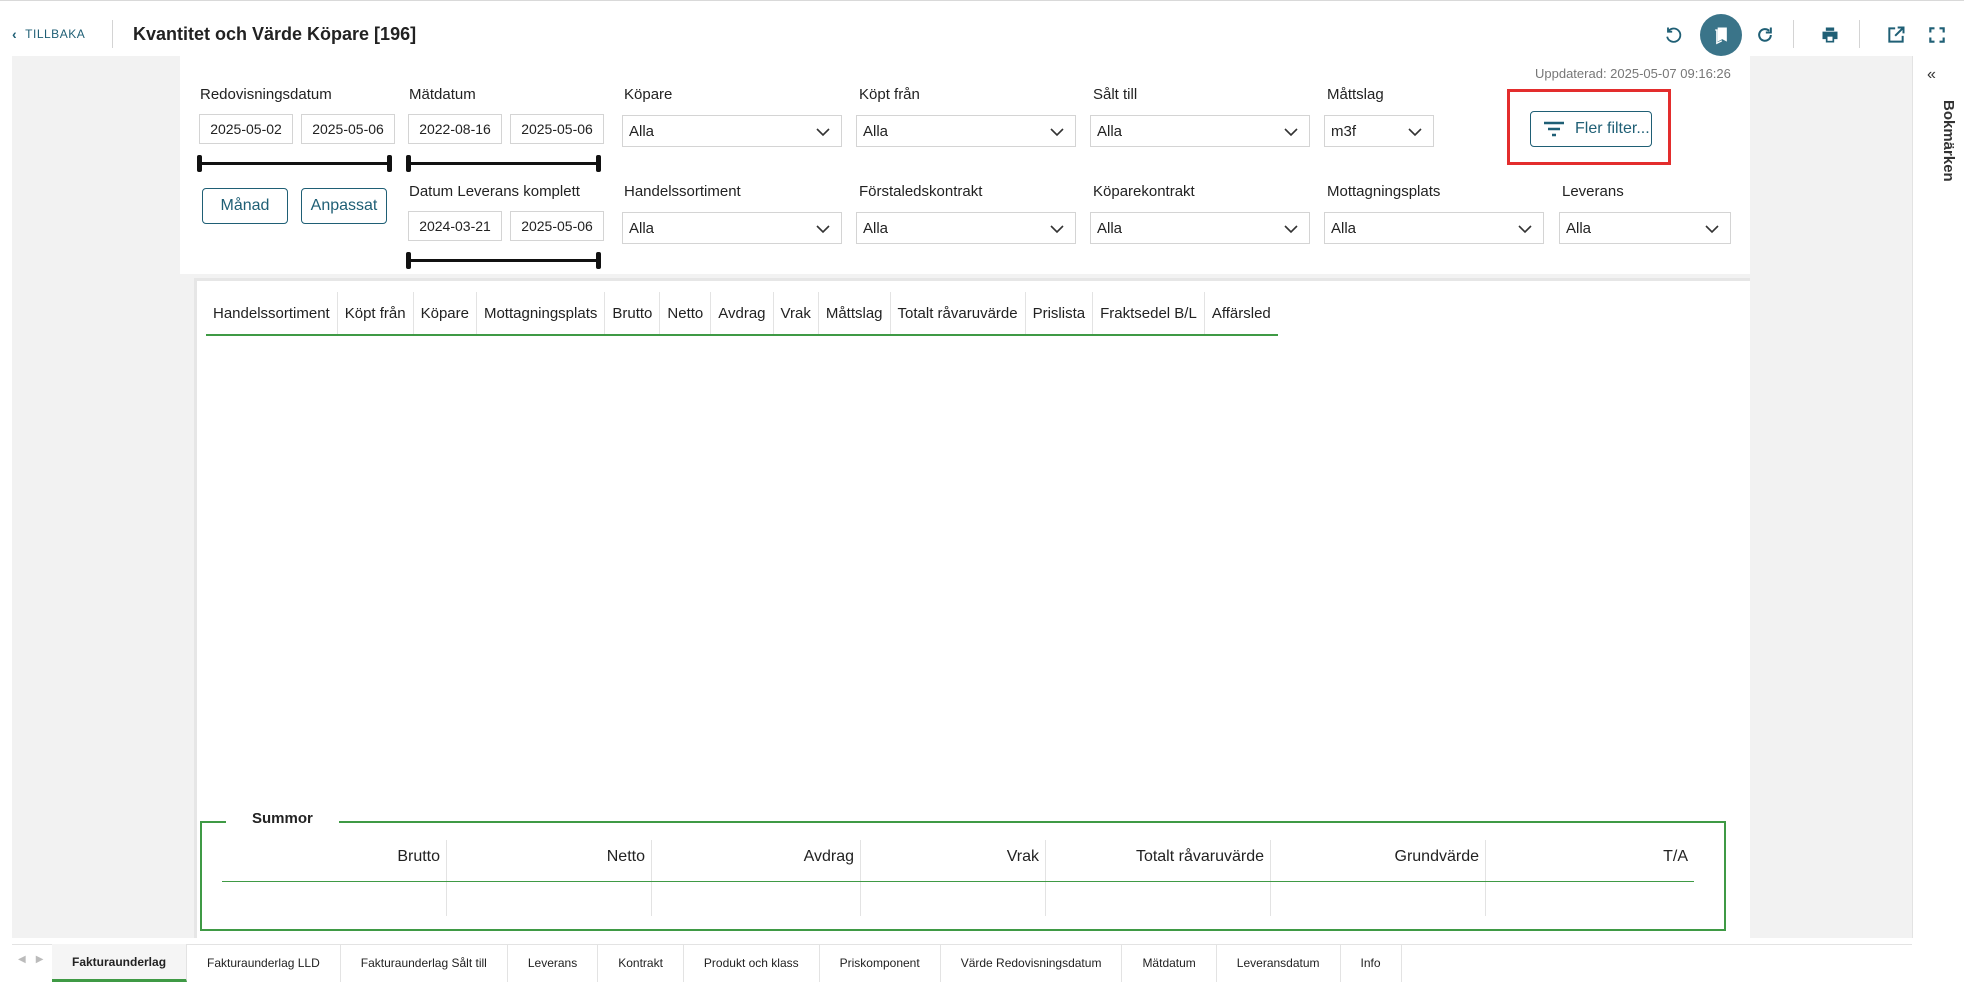 The height and width of the screenshot is (991, 1964). Describe the element at coordinates (557, 129) in the screenshot. I see `matdatum-to: 2025-05-06` at that location.